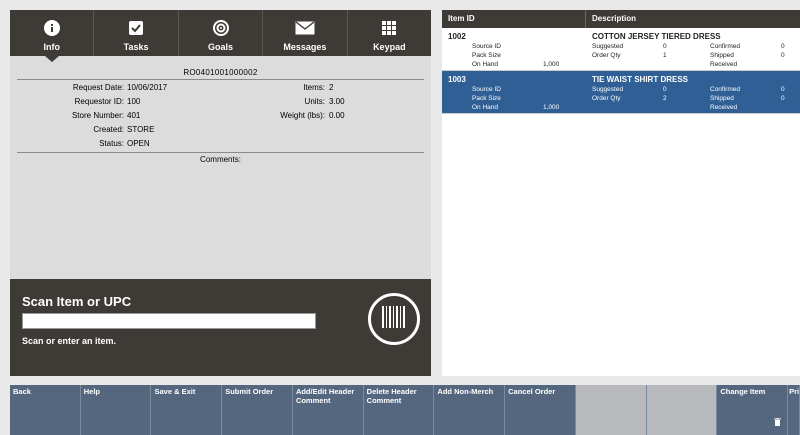 The width and height of the screenshot is (800, 435). I want to click on tab-label: Tasks, so click(136, 47).